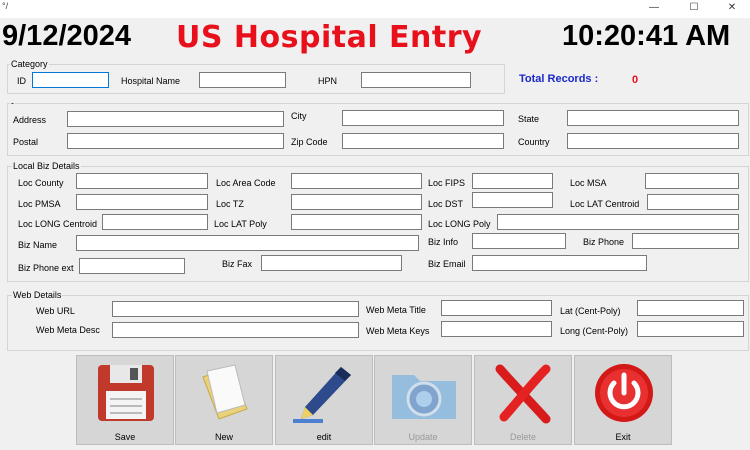  I want to click on new-button-label: New, so click(223, 437).